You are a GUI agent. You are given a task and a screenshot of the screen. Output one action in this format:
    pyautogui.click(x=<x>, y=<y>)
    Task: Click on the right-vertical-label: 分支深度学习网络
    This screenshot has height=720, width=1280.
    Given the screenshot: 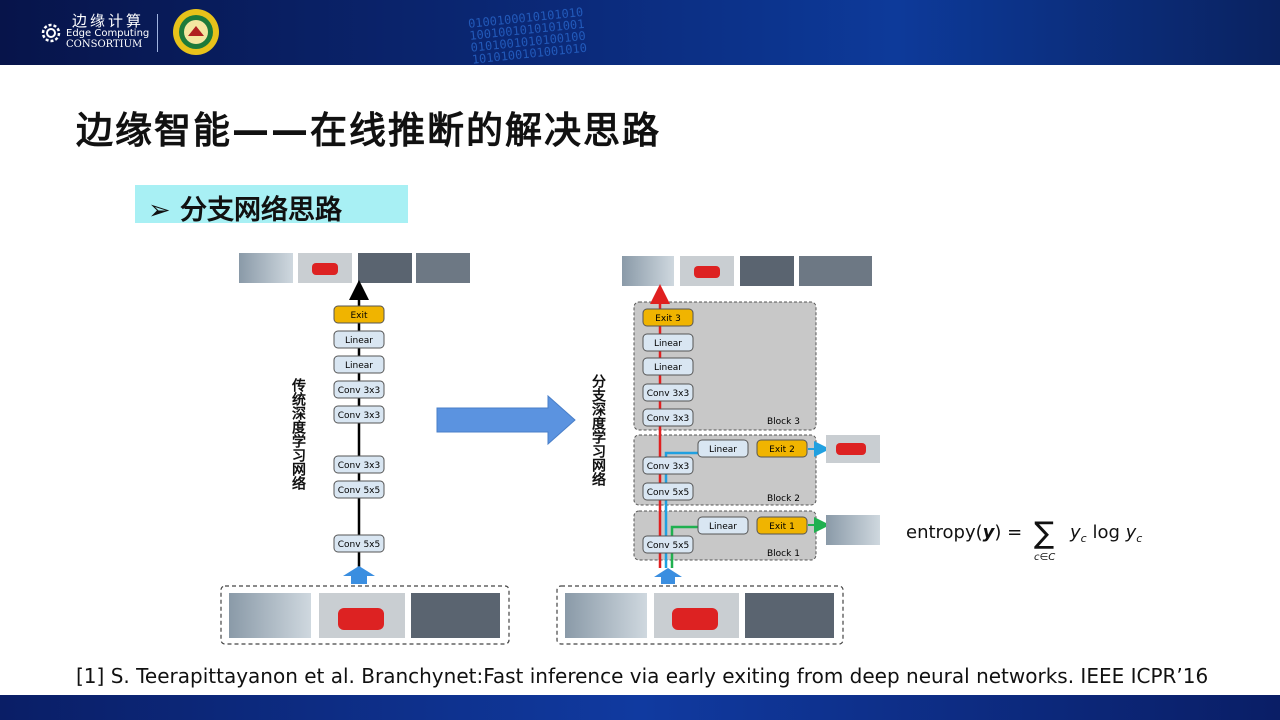 What is the action you would take?
    pyautogui.click(x=598, y=430)
    